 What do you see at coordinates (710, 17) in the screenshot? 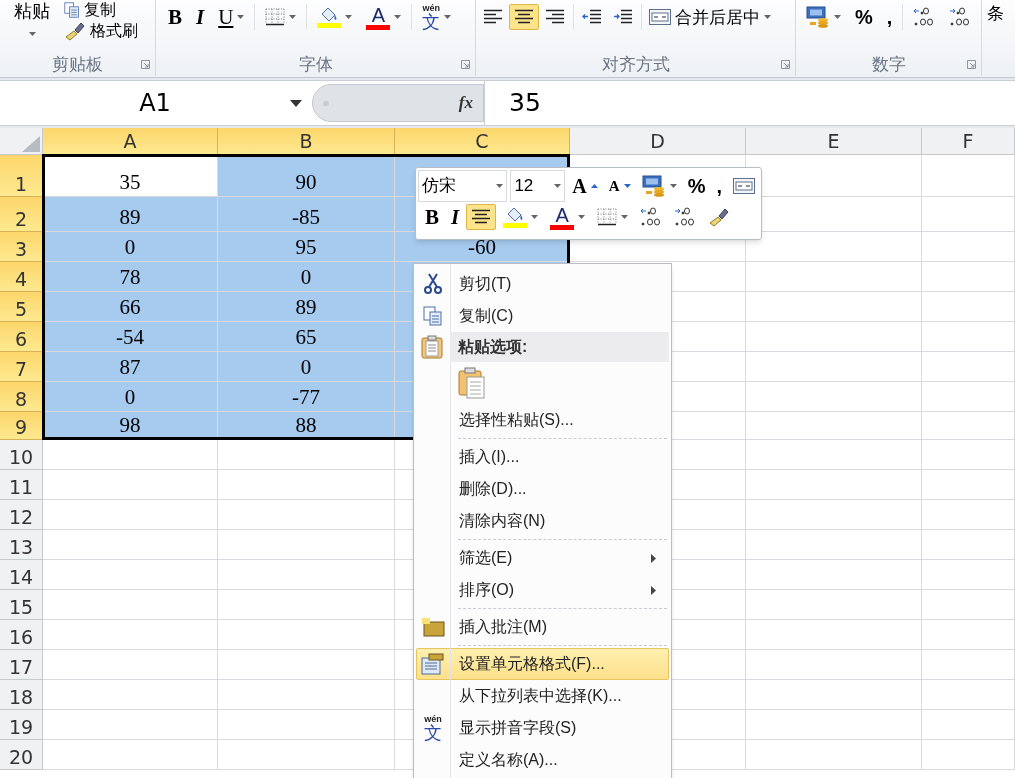
I see `merge-center-button: 合并后居中` at bounding box center [710, 17].